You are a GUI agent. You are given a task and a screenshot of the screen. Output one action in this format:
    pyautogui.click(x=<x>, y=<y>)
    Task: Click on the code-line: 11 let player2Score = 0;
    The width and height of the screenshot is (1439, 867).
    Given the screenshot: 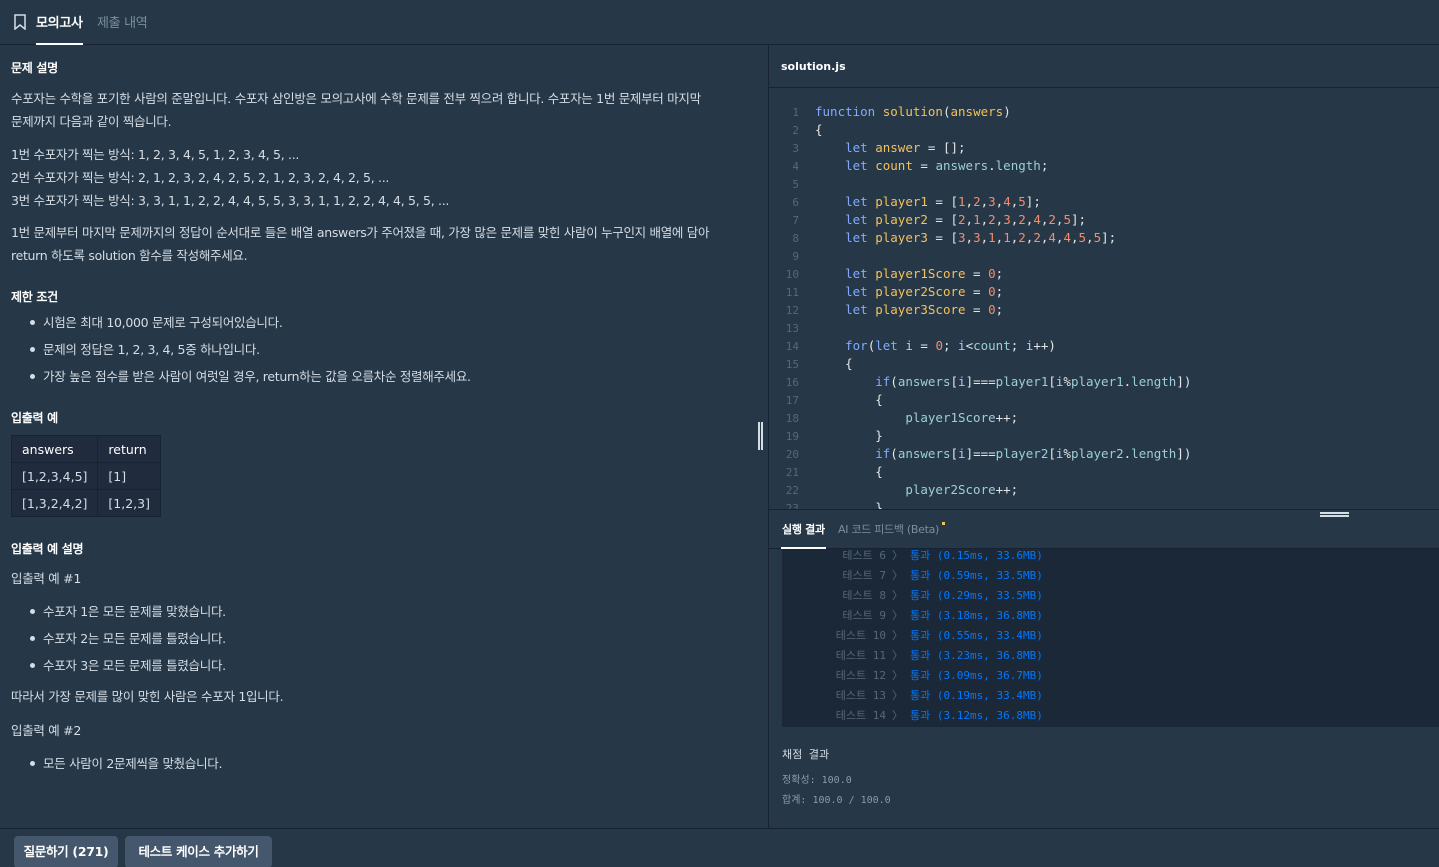 What is the action you would take?
    pyautogui.click(x=886, y=292)
    